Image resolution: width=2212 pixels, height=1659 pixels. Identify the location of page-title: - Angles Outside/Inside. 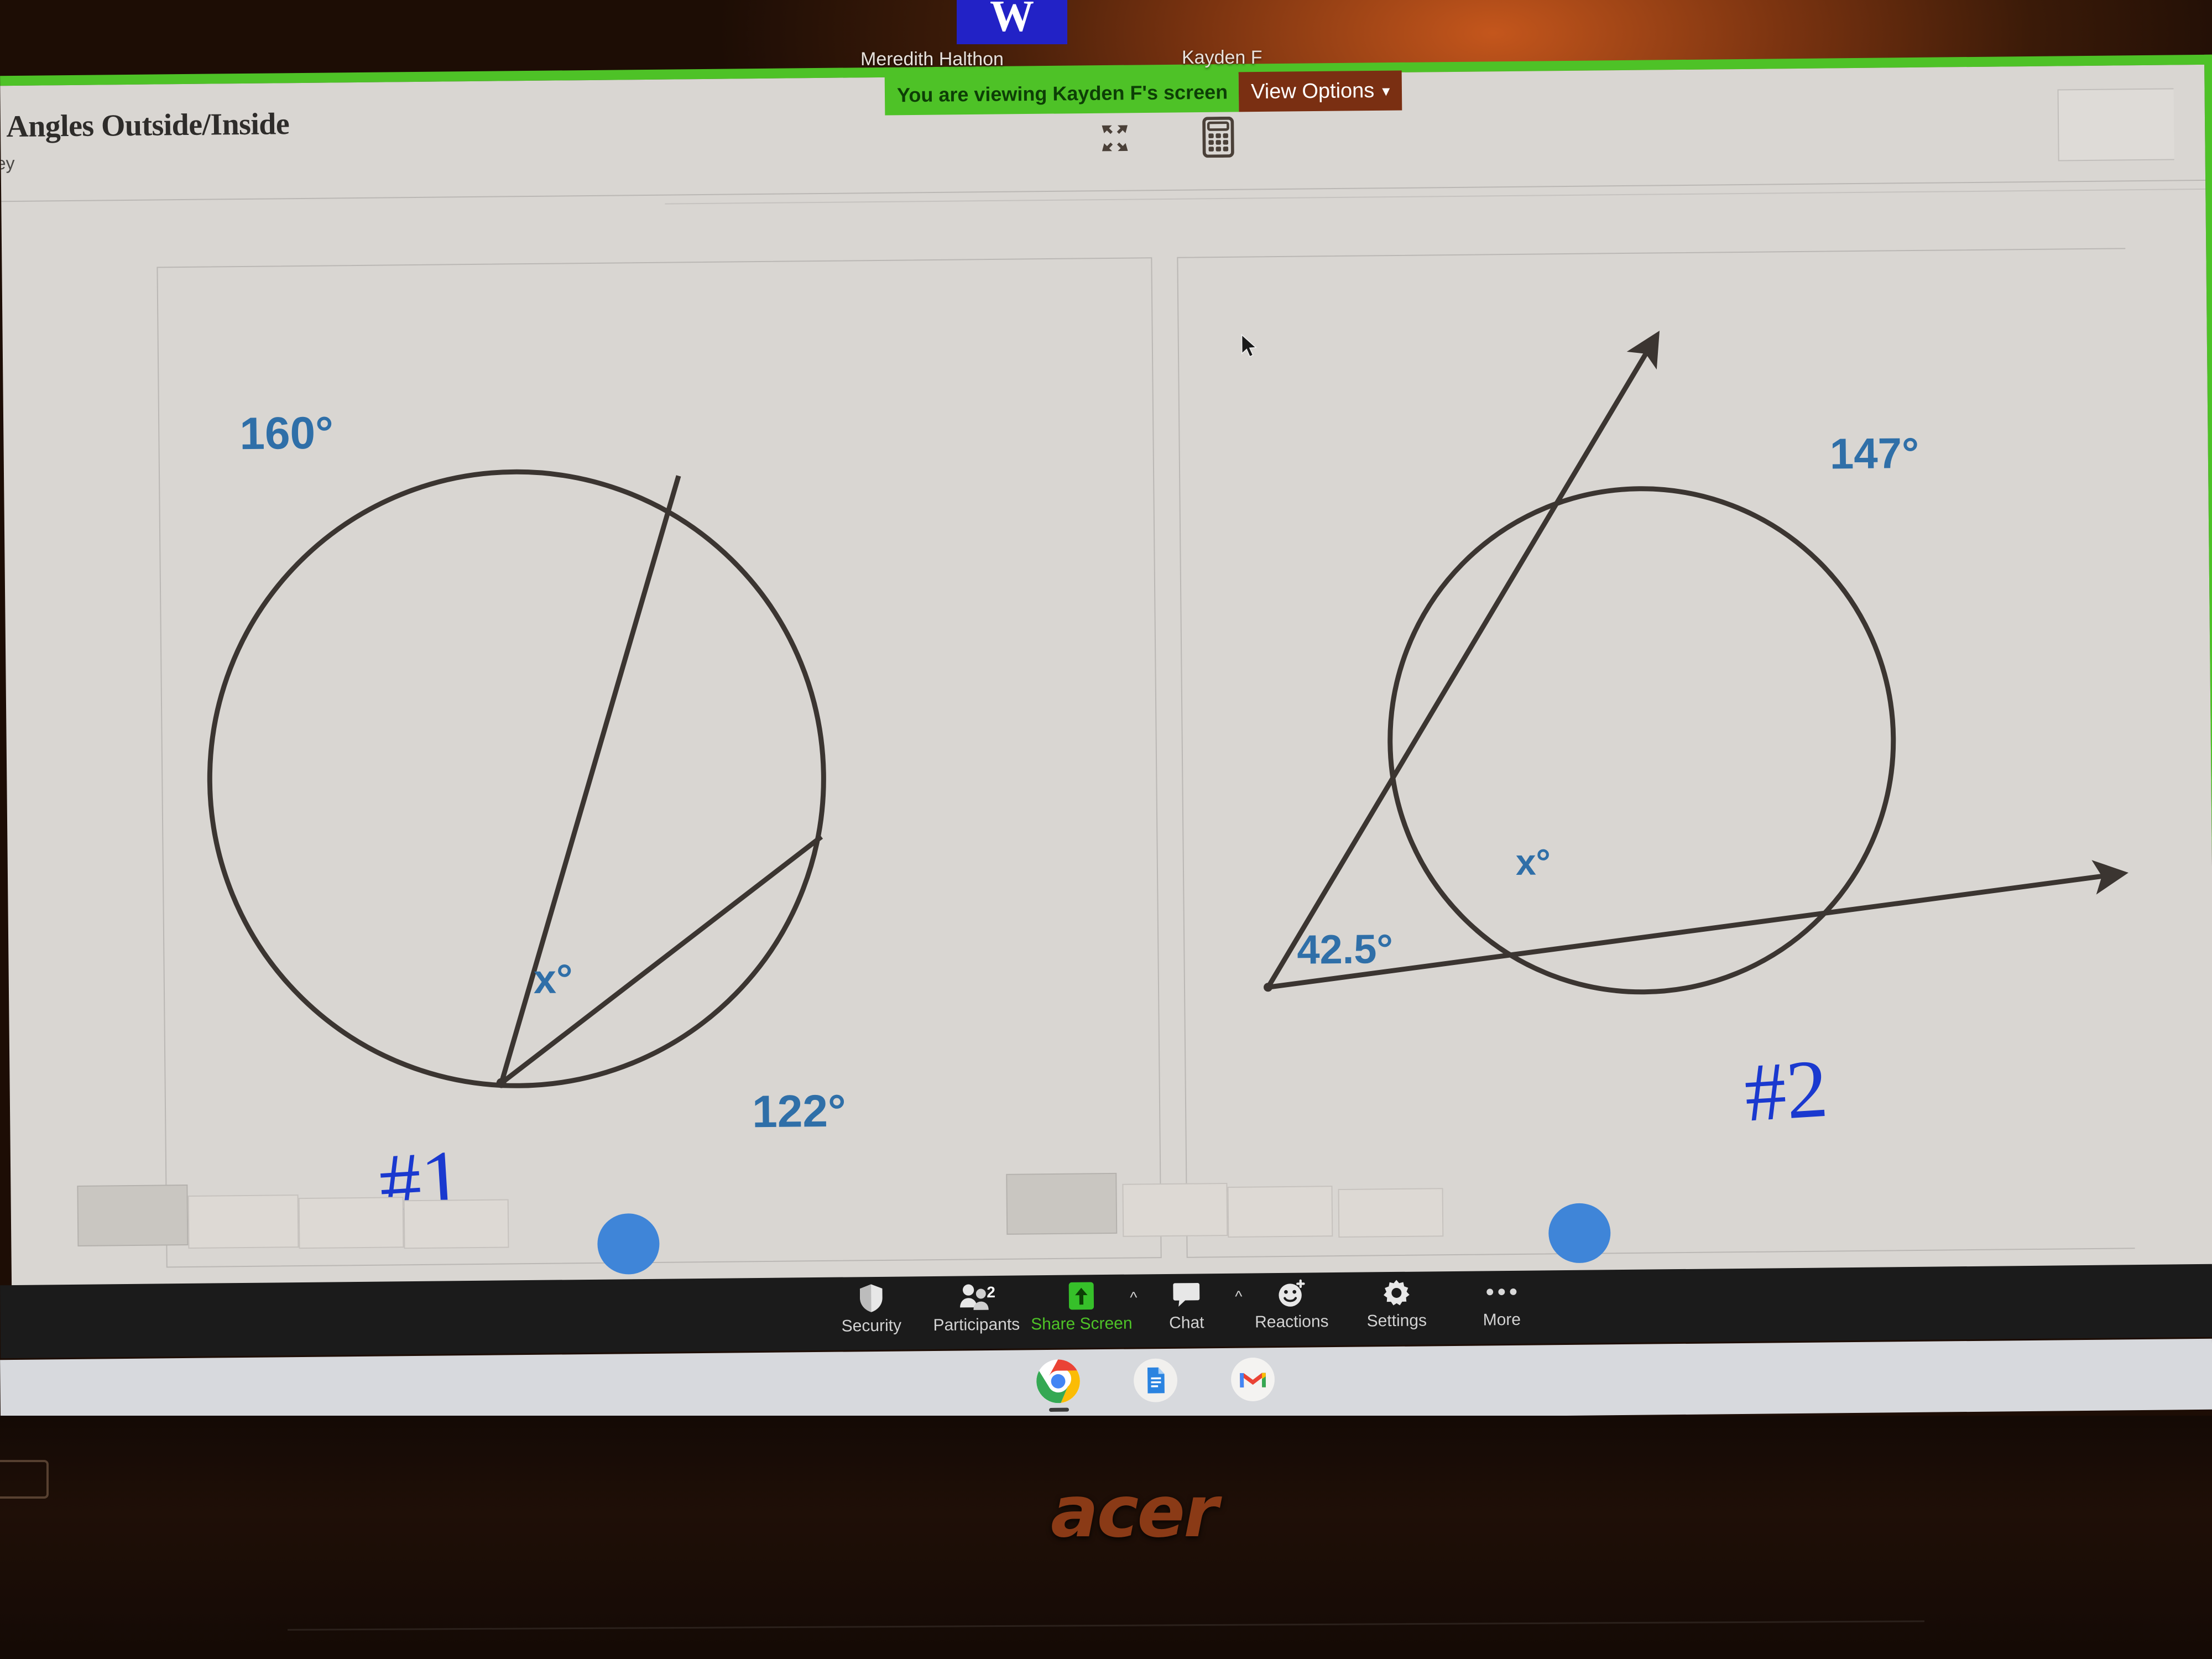
(145, 126).